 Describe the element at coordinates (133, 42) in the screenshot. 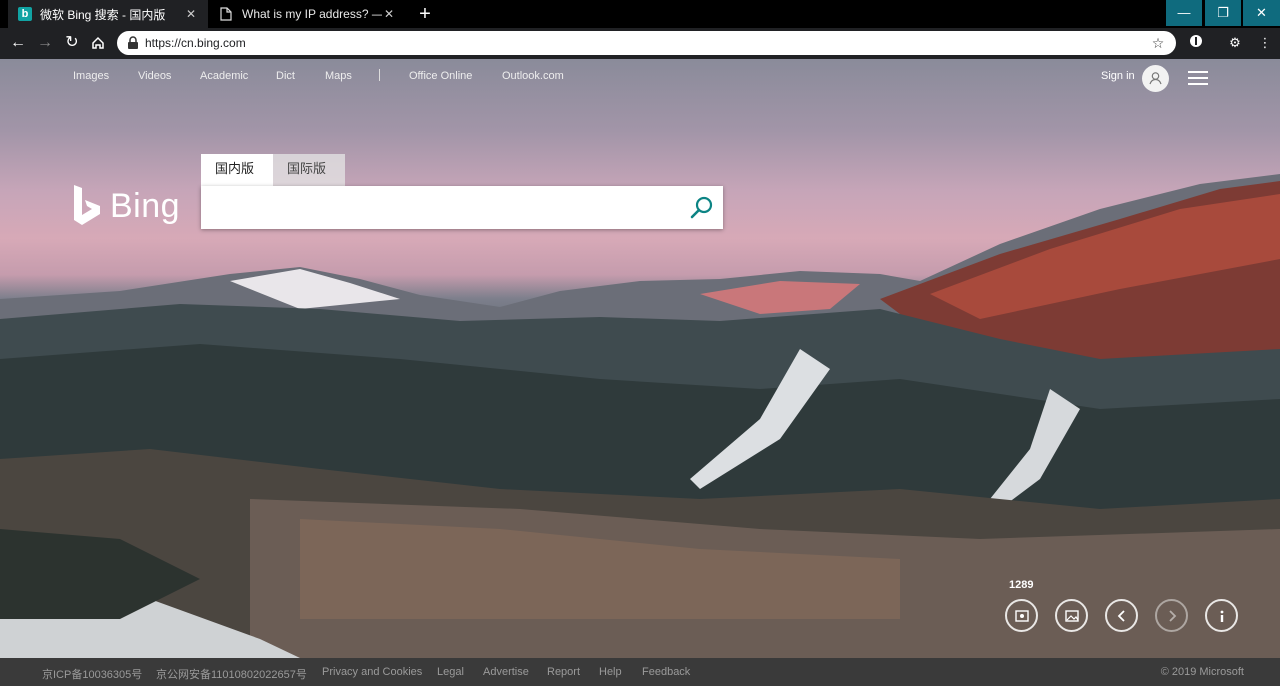

I see `lock-icon` at that location.